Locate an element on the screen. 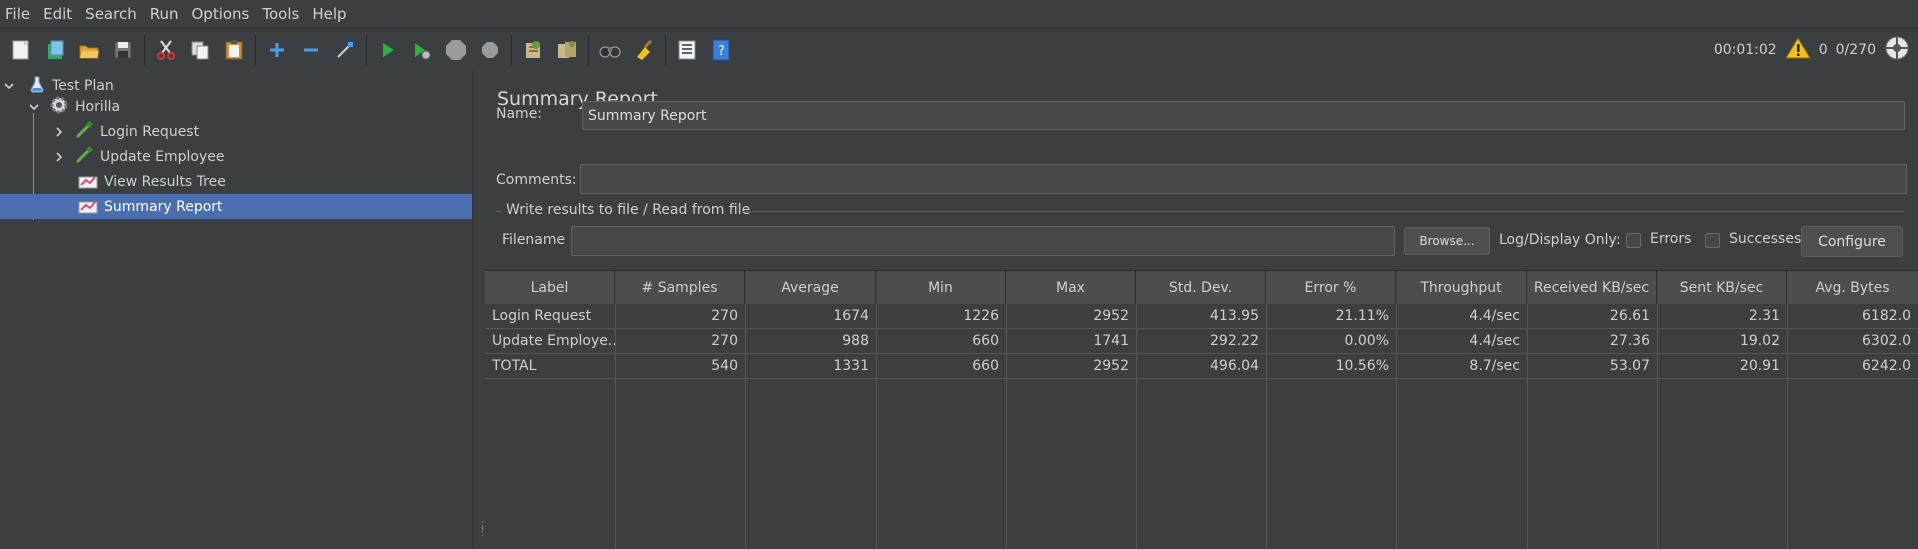  table-cell: 270 is located at coordinates (724, 316).